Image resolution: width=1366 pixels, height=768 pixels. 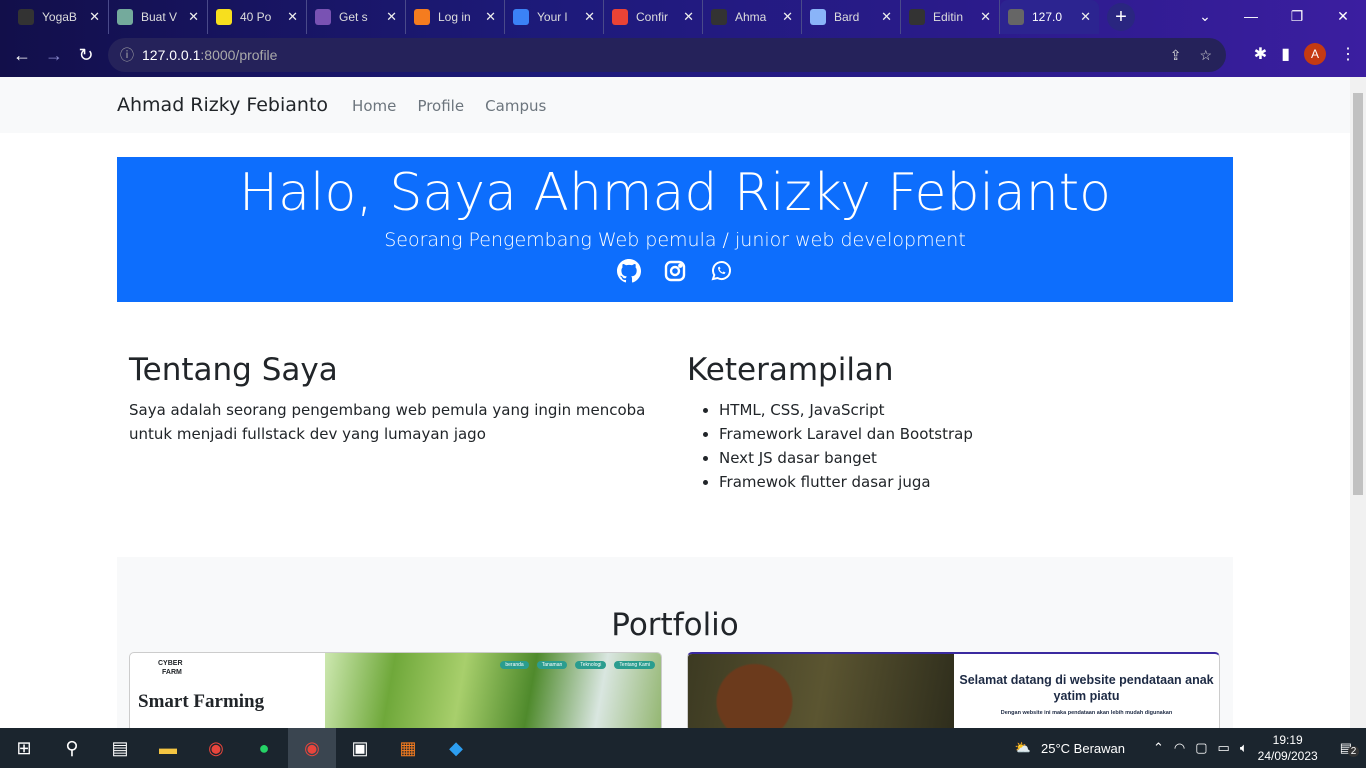 I want to click on tab-title: Your l, so click(x=552, y=17).